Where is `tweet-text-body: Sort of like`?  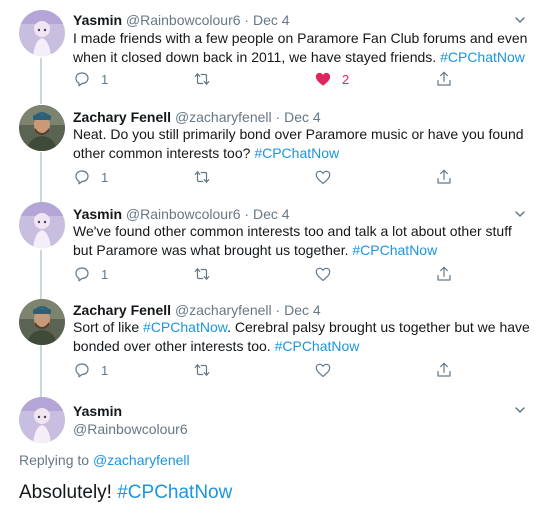 tweet-text-body: Sort of like is located at coordinates (108, 327).